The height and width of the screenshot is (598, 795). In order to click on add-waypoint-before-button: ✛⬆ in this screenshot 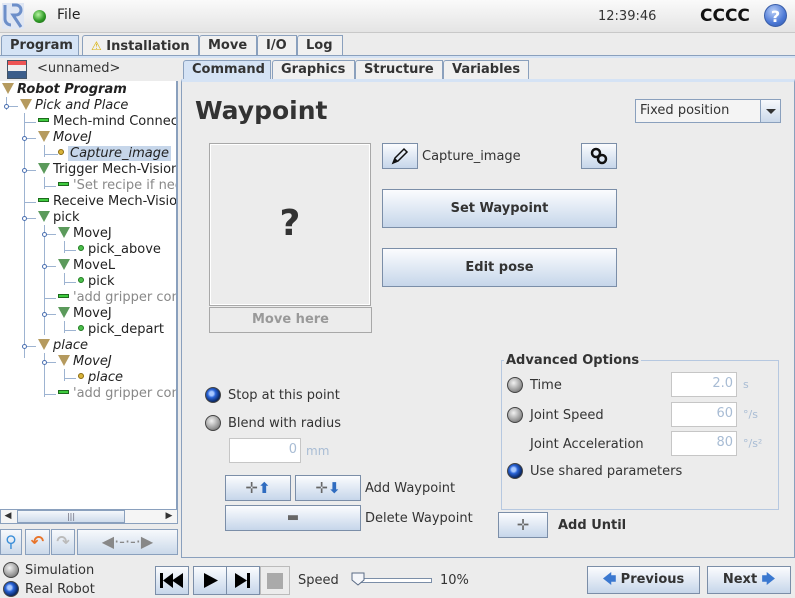, I will do `click(258, 488)`.